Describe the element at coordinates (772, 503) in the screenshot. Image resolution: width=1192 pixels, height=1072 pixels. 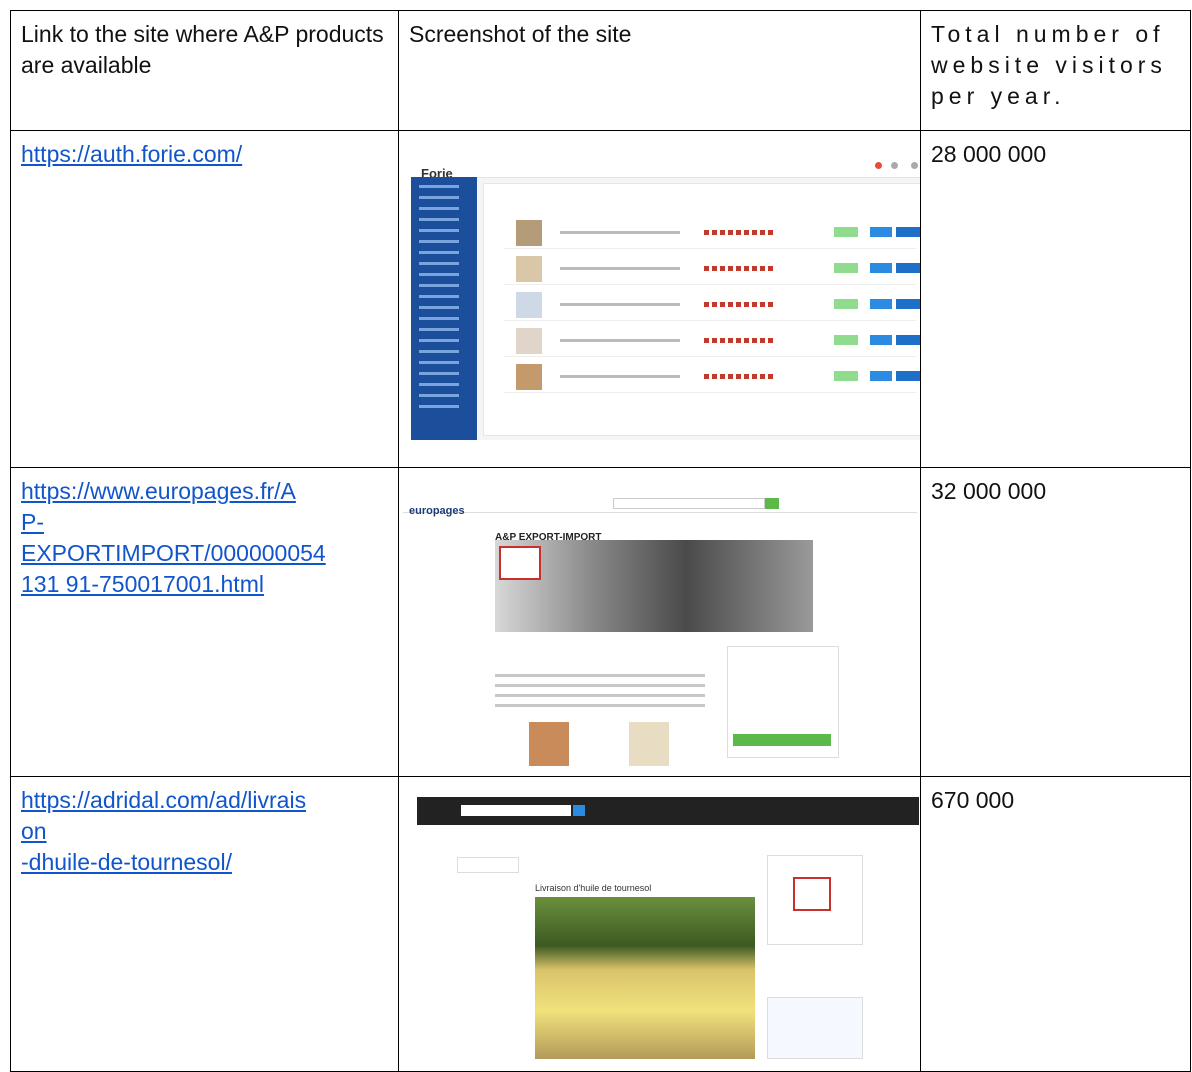
I see `search-button` at that location.